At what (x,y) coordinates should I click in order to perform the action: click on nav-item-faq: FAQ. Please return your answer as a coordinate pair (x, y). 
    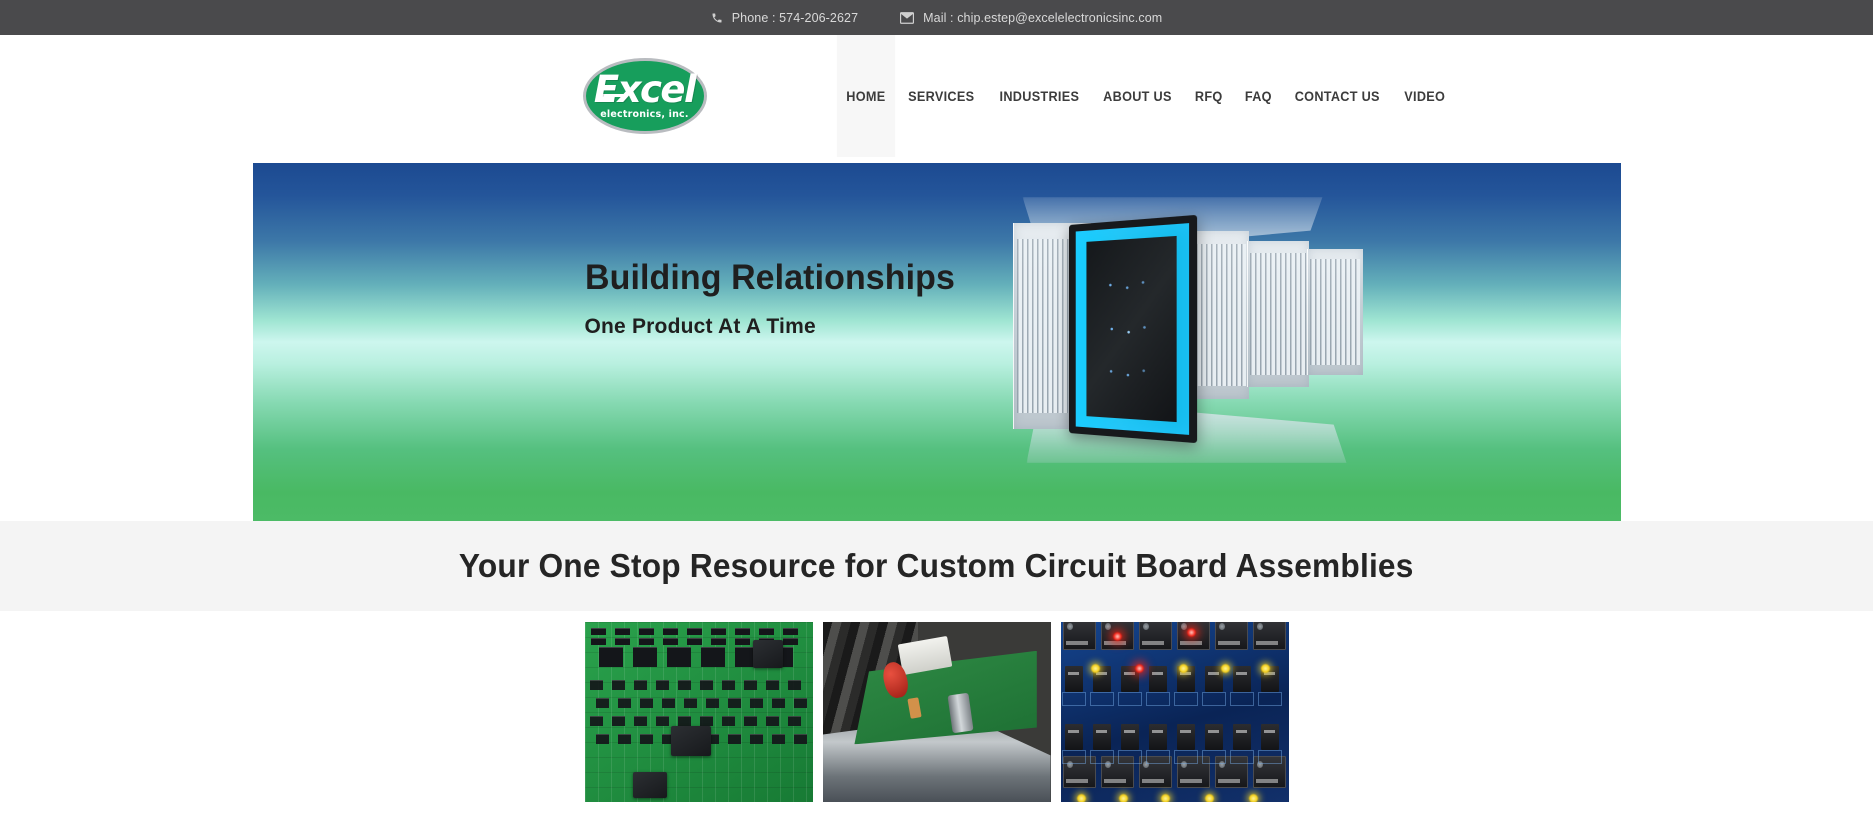
    Looking at the image, I should click on (1258, 96).